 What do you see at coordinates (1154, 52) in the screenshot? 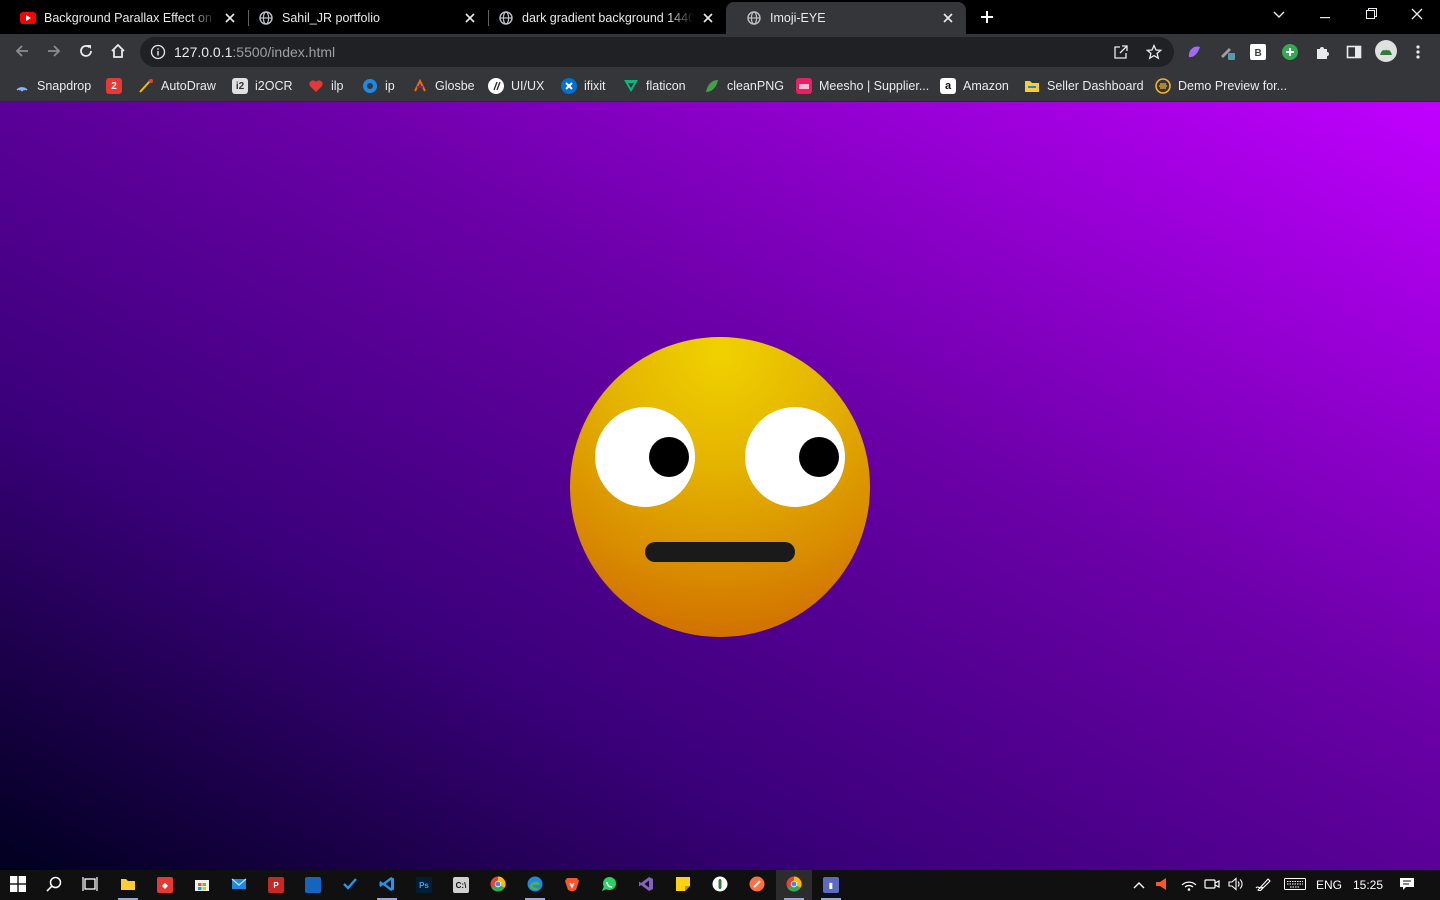
I see `bookmark-star-icon` at bounding box center [1154, 52].